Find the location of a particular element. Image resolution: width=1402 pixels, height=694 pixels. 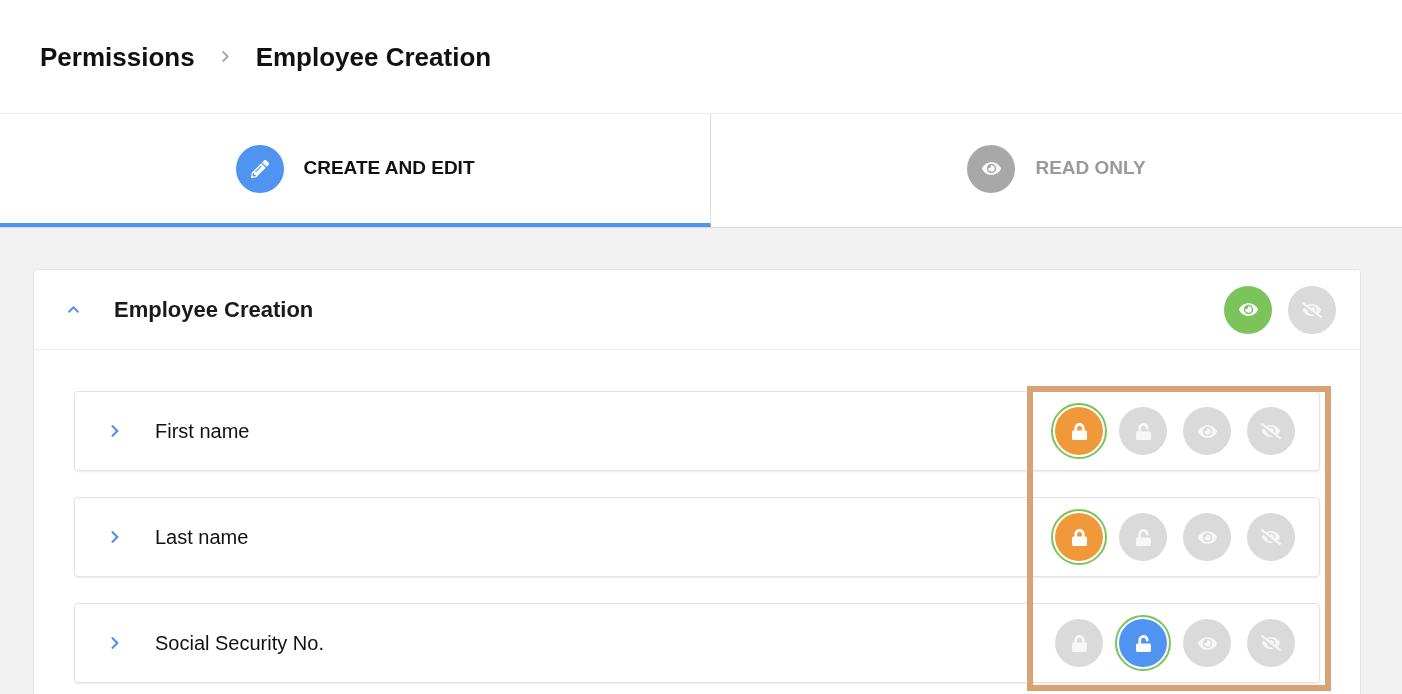

eye-icon is located at coordinates (1248, 309).